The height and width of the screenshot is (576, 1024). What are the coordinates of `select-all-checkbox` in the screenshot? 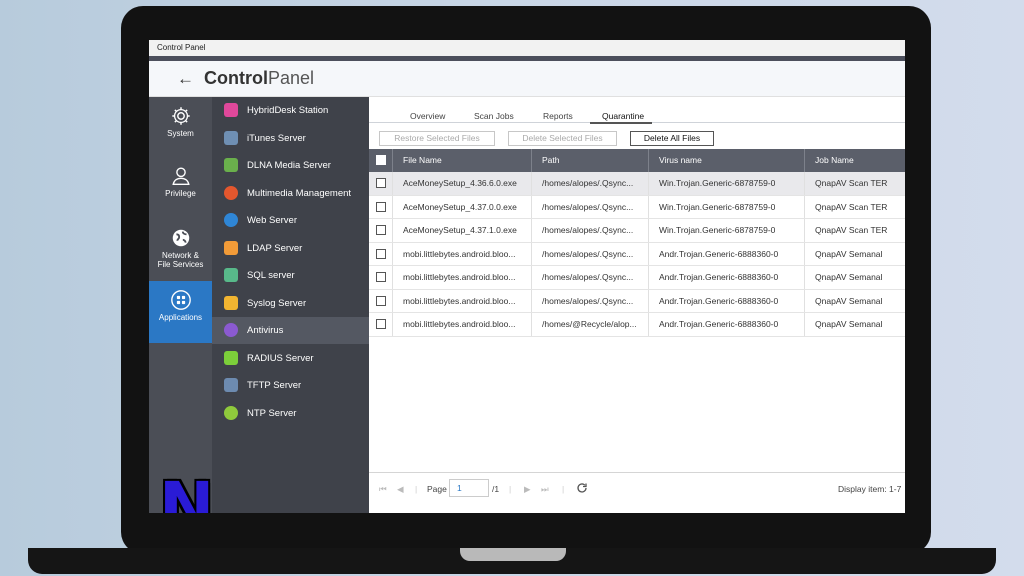 It's located at (381, 160).